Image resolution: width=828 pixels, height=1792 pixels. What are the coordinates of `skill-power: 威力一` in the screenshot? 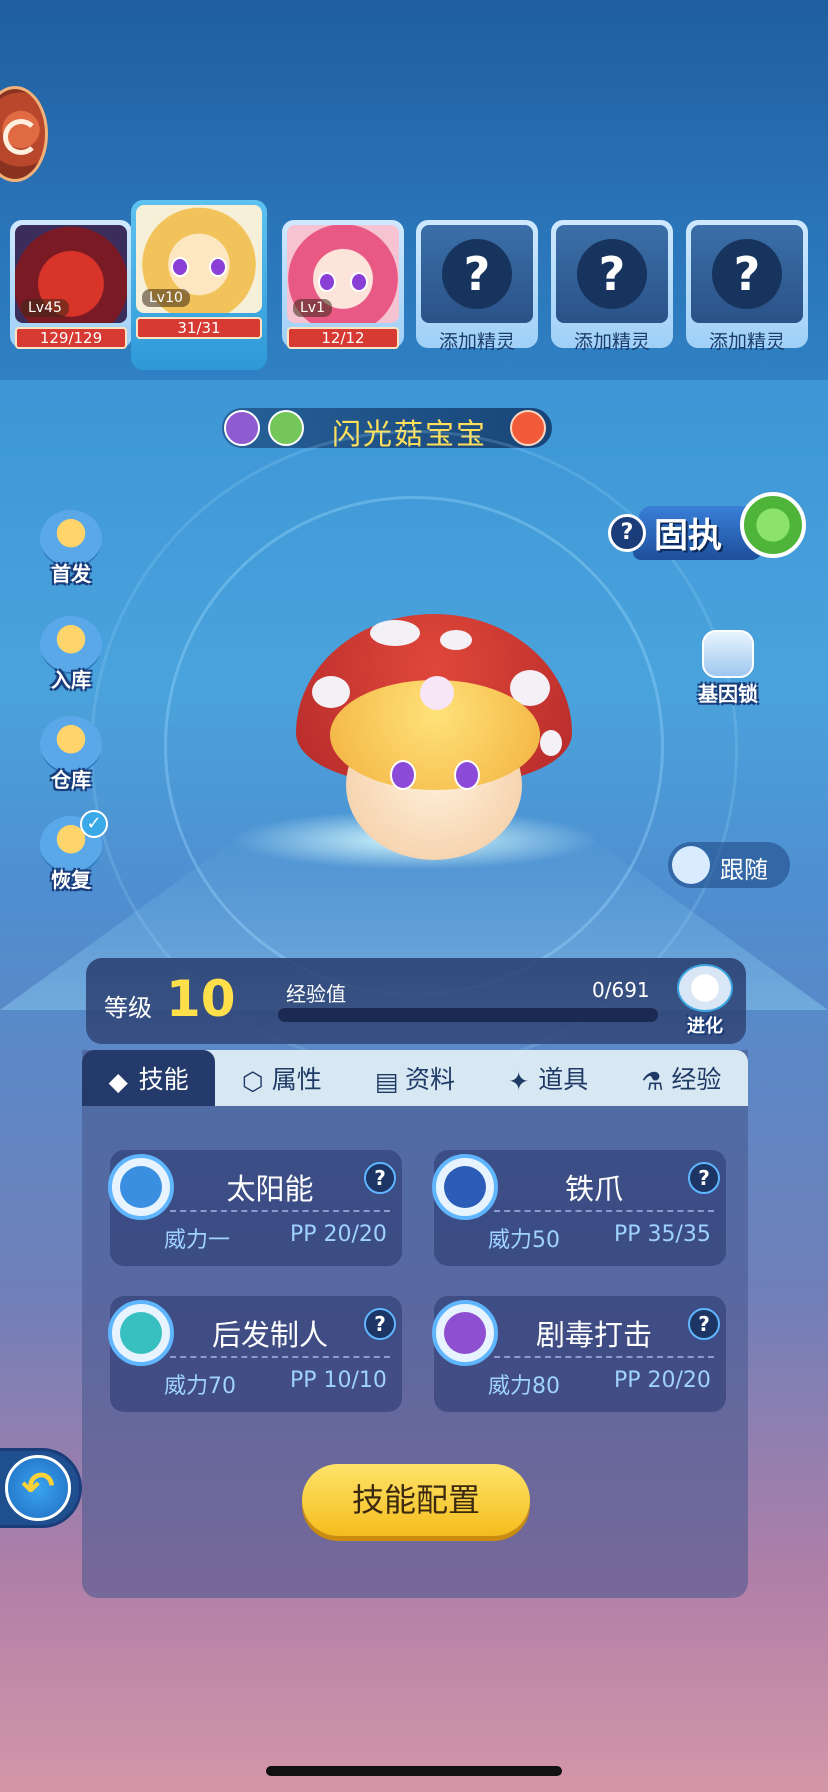 It's located at (197, 1240).